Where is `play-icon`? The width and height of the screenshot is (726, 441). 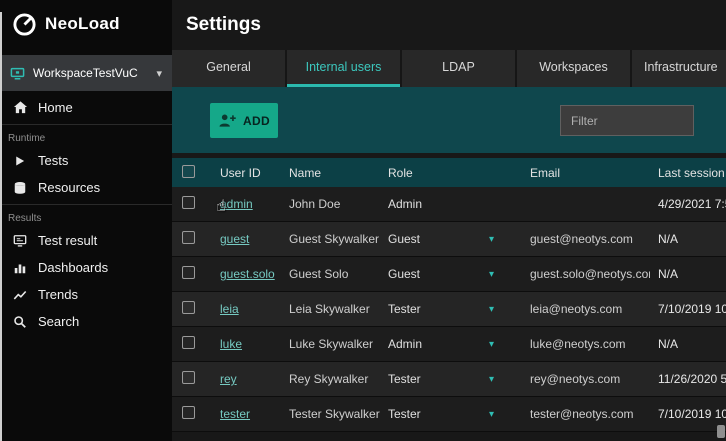 play-icon is located at coordinates (20, 161).